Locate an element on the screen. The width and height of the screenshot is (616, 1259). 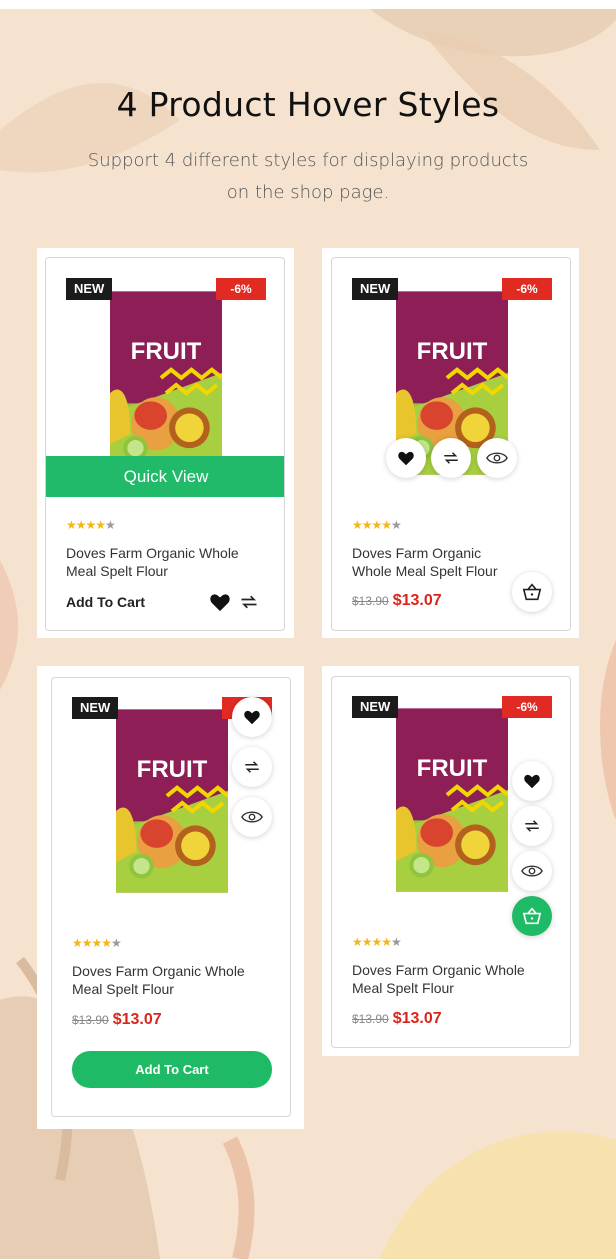
add-to-cart-link: Add To Cart is located at coordinates (105, 602).